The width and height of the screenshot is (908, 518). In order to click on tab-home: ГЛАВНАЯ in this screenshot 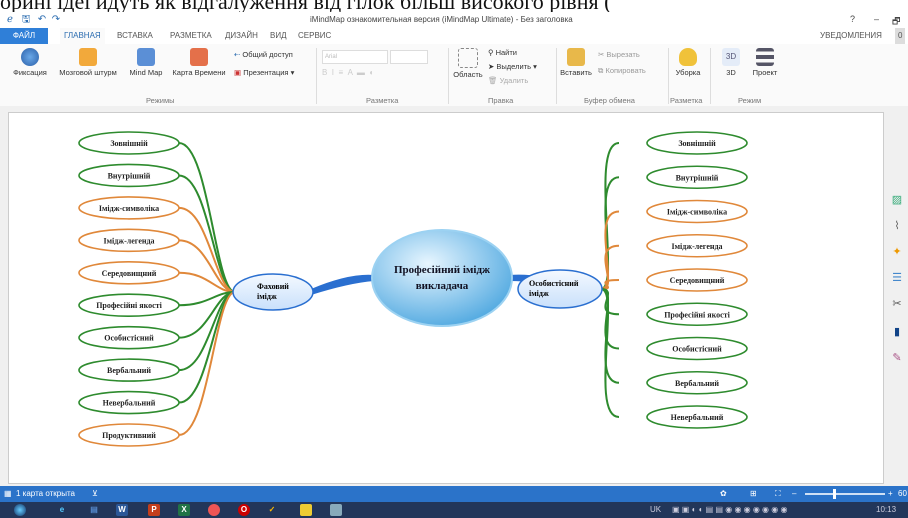, I will do `click(82, 36)`.